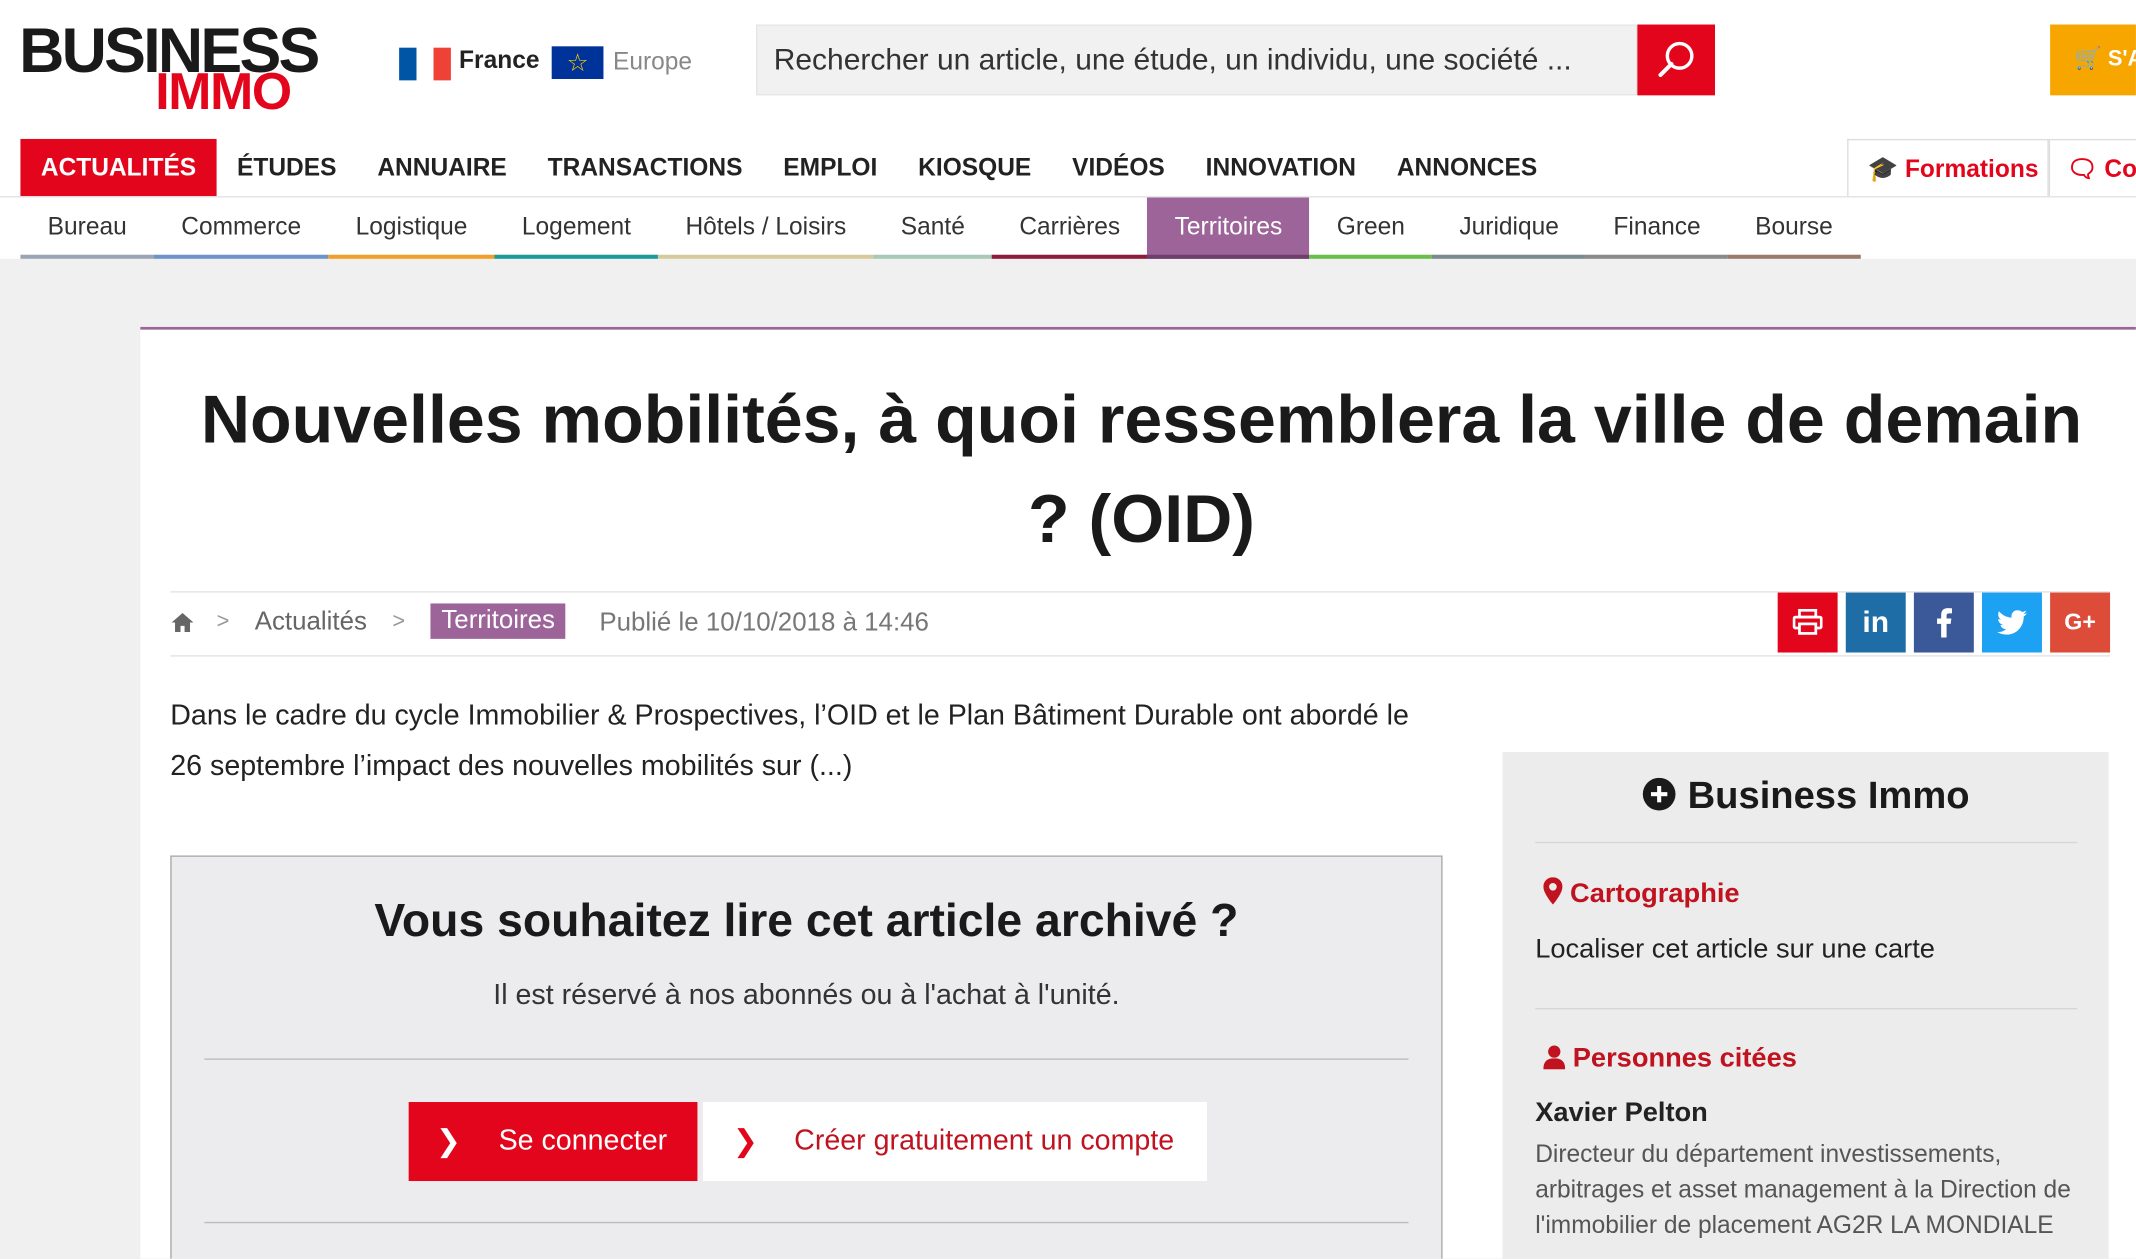  What do you see at coordinates (1228, 228) in the screenshot?
I see `subnav-item-territoires: Territoires` at bounding box center [1228, 228].